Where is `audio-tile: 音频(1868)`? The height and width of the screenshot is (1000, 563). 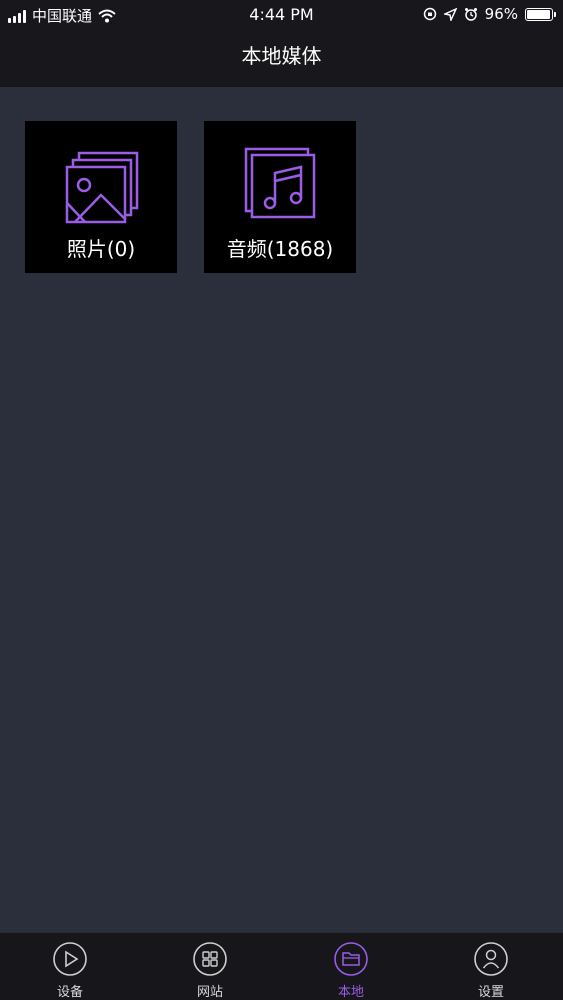 audio-tile: 音频(1868) is located at coordinates (280, 197).